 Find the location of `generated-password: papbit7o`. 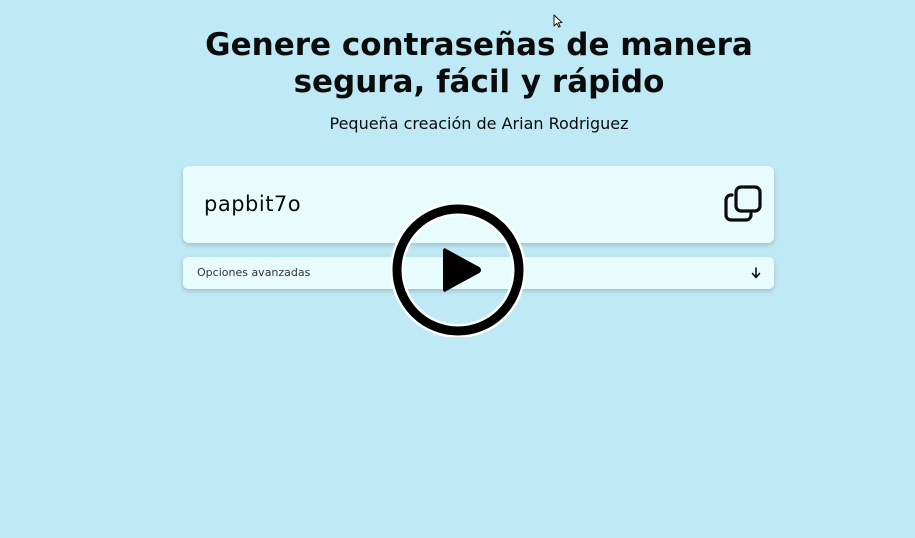

generated-password: papbit7o is located at coordinates (252, 204).